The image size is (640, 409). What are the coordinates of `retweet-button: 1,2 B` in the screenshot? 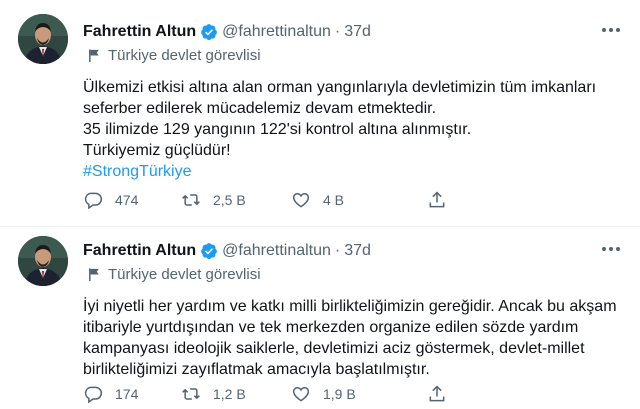 It's located at (236, 394).